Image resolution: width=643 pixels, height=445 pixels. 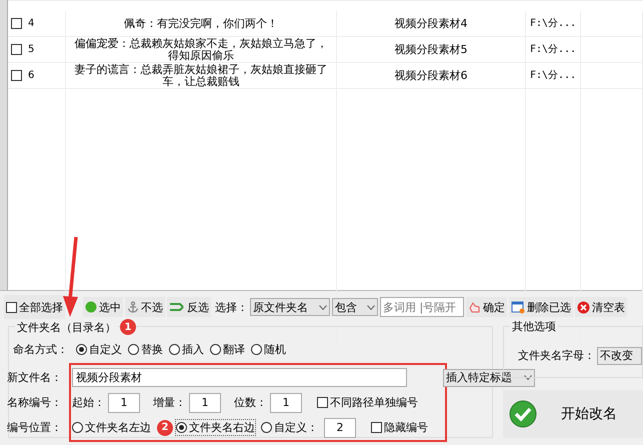 I want to click on table-cell: 妻子的谎言：总裁弄脏灰姑娘裙子，灰姑娘直接砸了车，让总裁赔钱, so click(x=201, y=76).